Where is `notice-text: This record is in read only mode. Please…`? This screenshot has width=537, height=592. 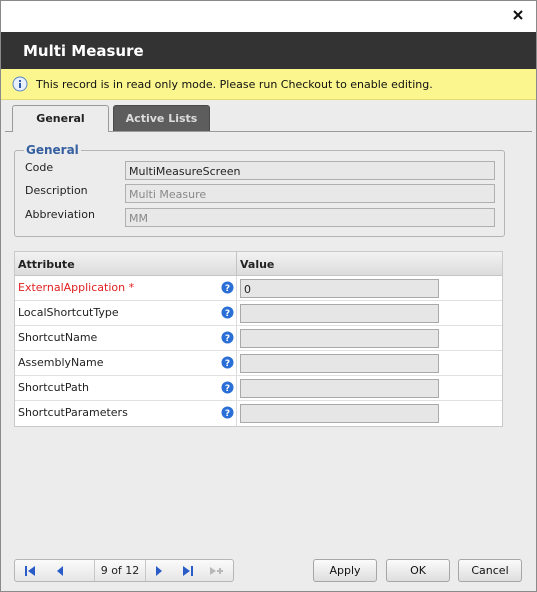 notice-text: This record is in read only mode. Please… is located at coordinates (234, 84).